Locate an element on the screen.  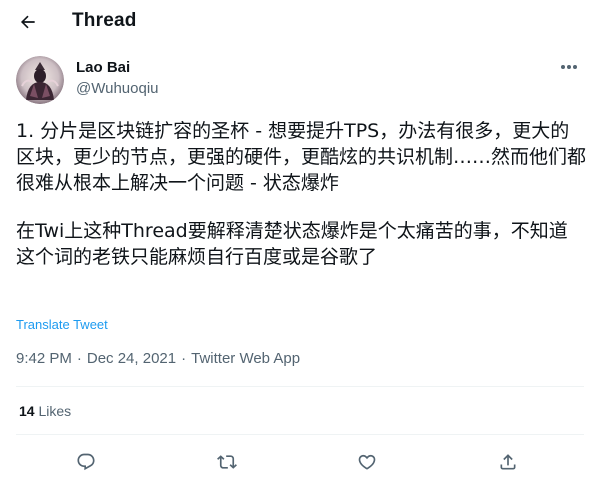
author-name: Lao Bai is located at coordinates (103, 67).